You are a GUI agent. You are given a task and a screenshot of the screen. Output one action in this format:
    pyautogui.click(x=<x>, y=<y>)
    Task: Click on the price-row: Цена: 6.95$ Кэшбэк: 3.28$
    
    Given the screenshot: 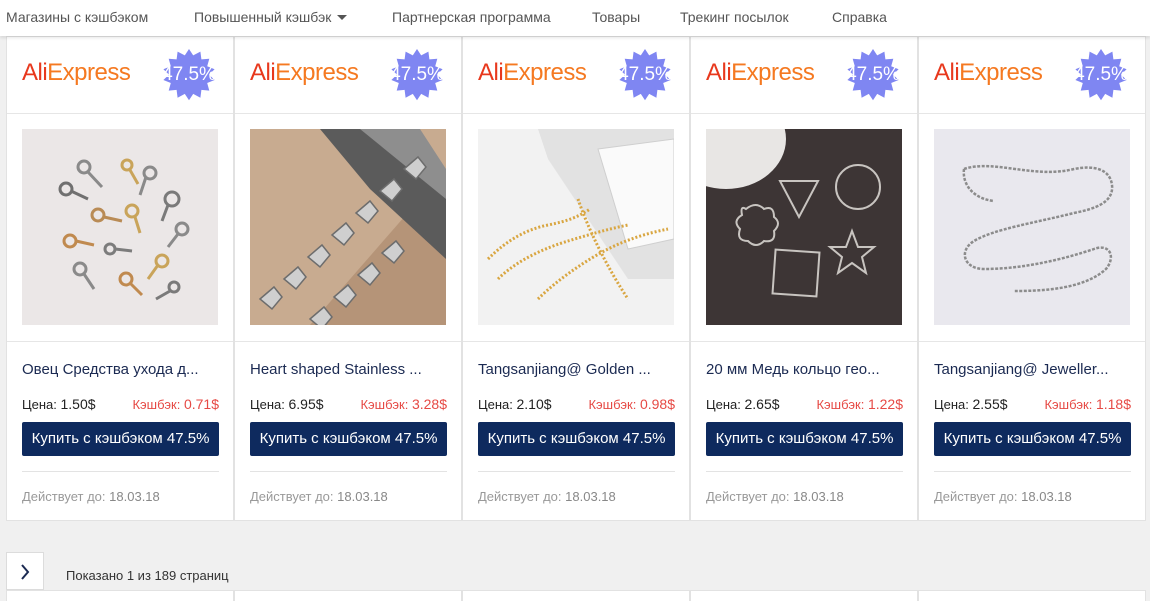 What is the action you would take?
    pyautogui.click(x=348, y=404)
    